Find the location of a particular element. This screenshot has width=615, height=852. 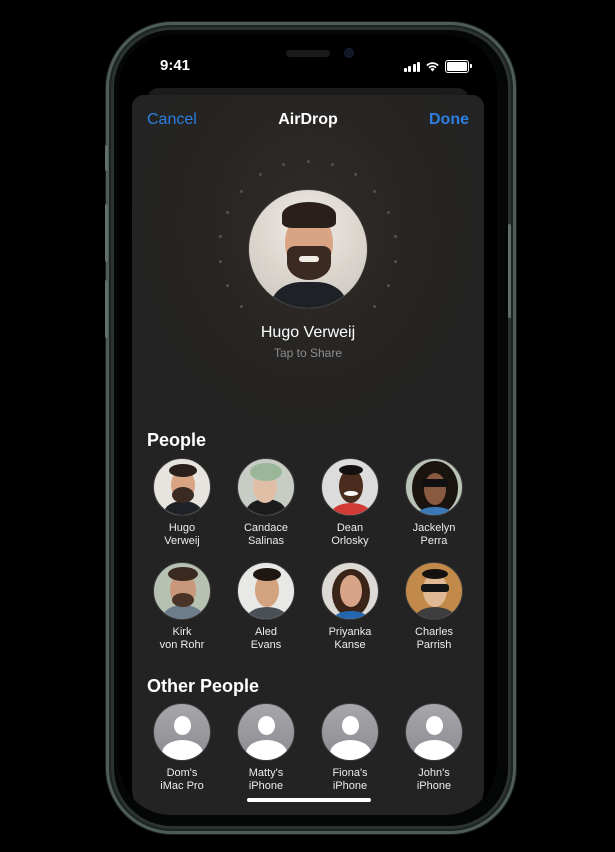

person-tile: Dean Orlosky is located at coordinates (350, 502).